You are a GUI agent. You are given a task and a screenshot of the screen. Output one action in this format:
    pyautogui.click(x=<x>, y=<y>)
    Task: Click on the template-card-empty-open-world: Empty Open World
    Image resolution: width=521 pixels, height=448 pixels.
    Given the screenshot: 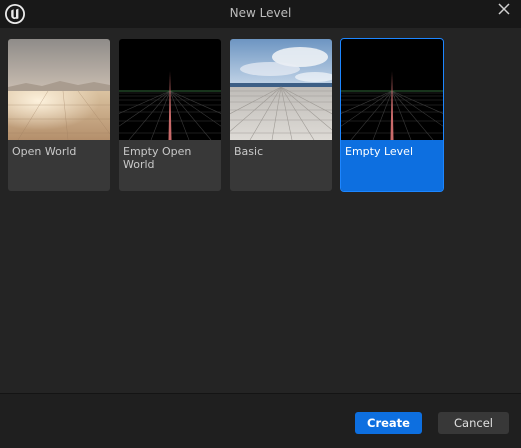 What is the action you would take?
    pyautogui.click(x=170, y=115)
    